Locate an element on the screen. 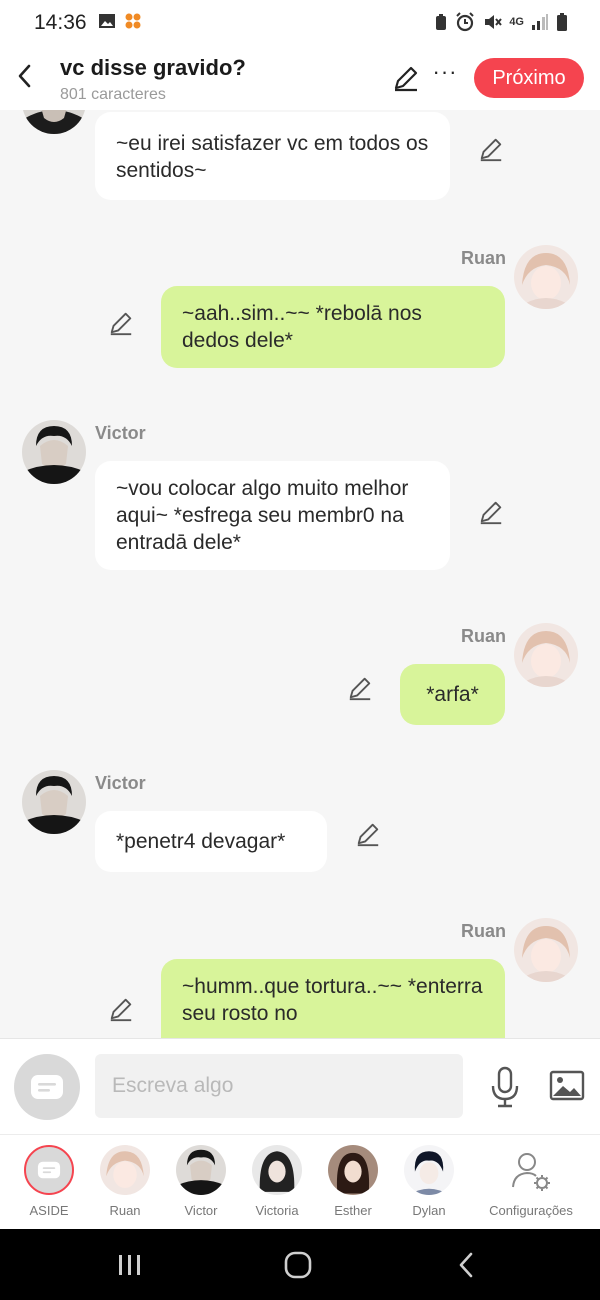  gallery-notification-icon is located at coordinates (107, 21).